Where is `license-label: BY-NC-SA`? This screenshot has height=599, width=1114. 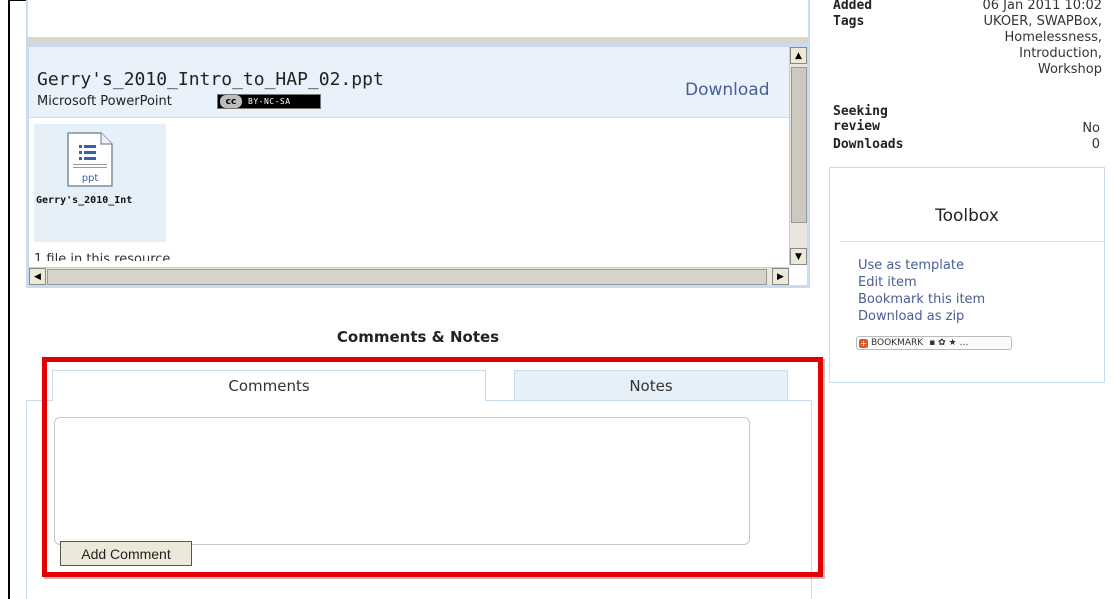 license-label: BY-NC-SA is located at coordinates (269, 101).